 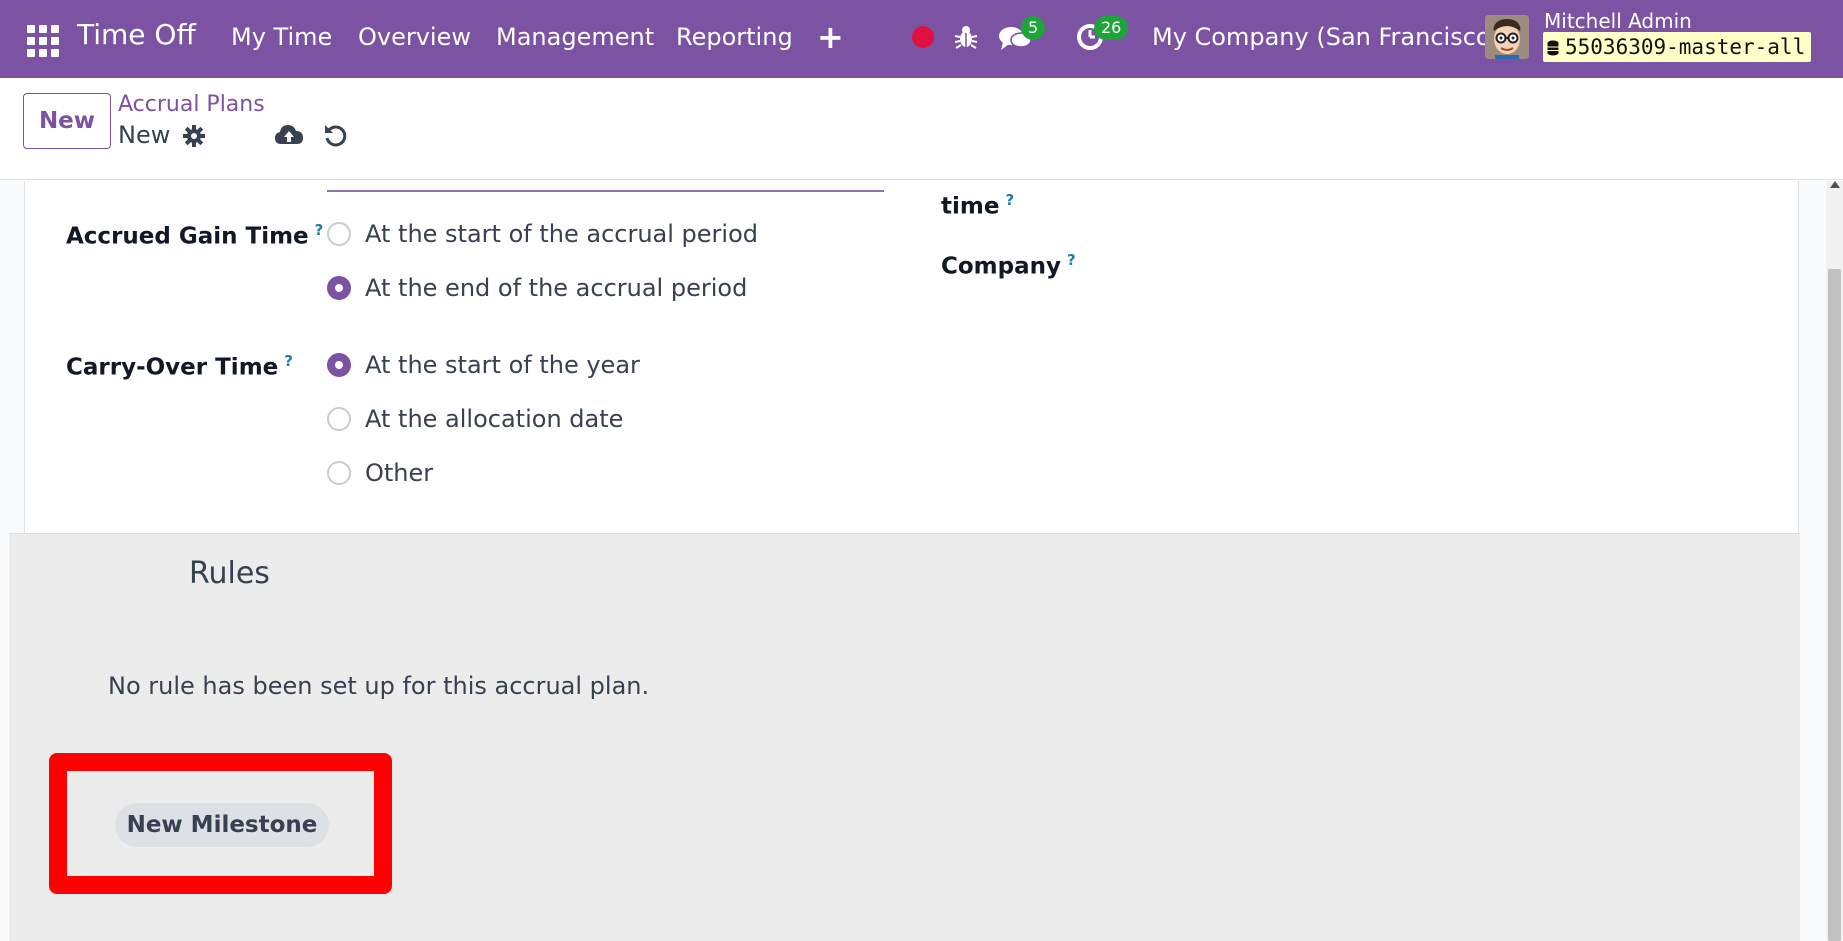 I want to click on app-brand: Time Off, so click(x=136, y=34).